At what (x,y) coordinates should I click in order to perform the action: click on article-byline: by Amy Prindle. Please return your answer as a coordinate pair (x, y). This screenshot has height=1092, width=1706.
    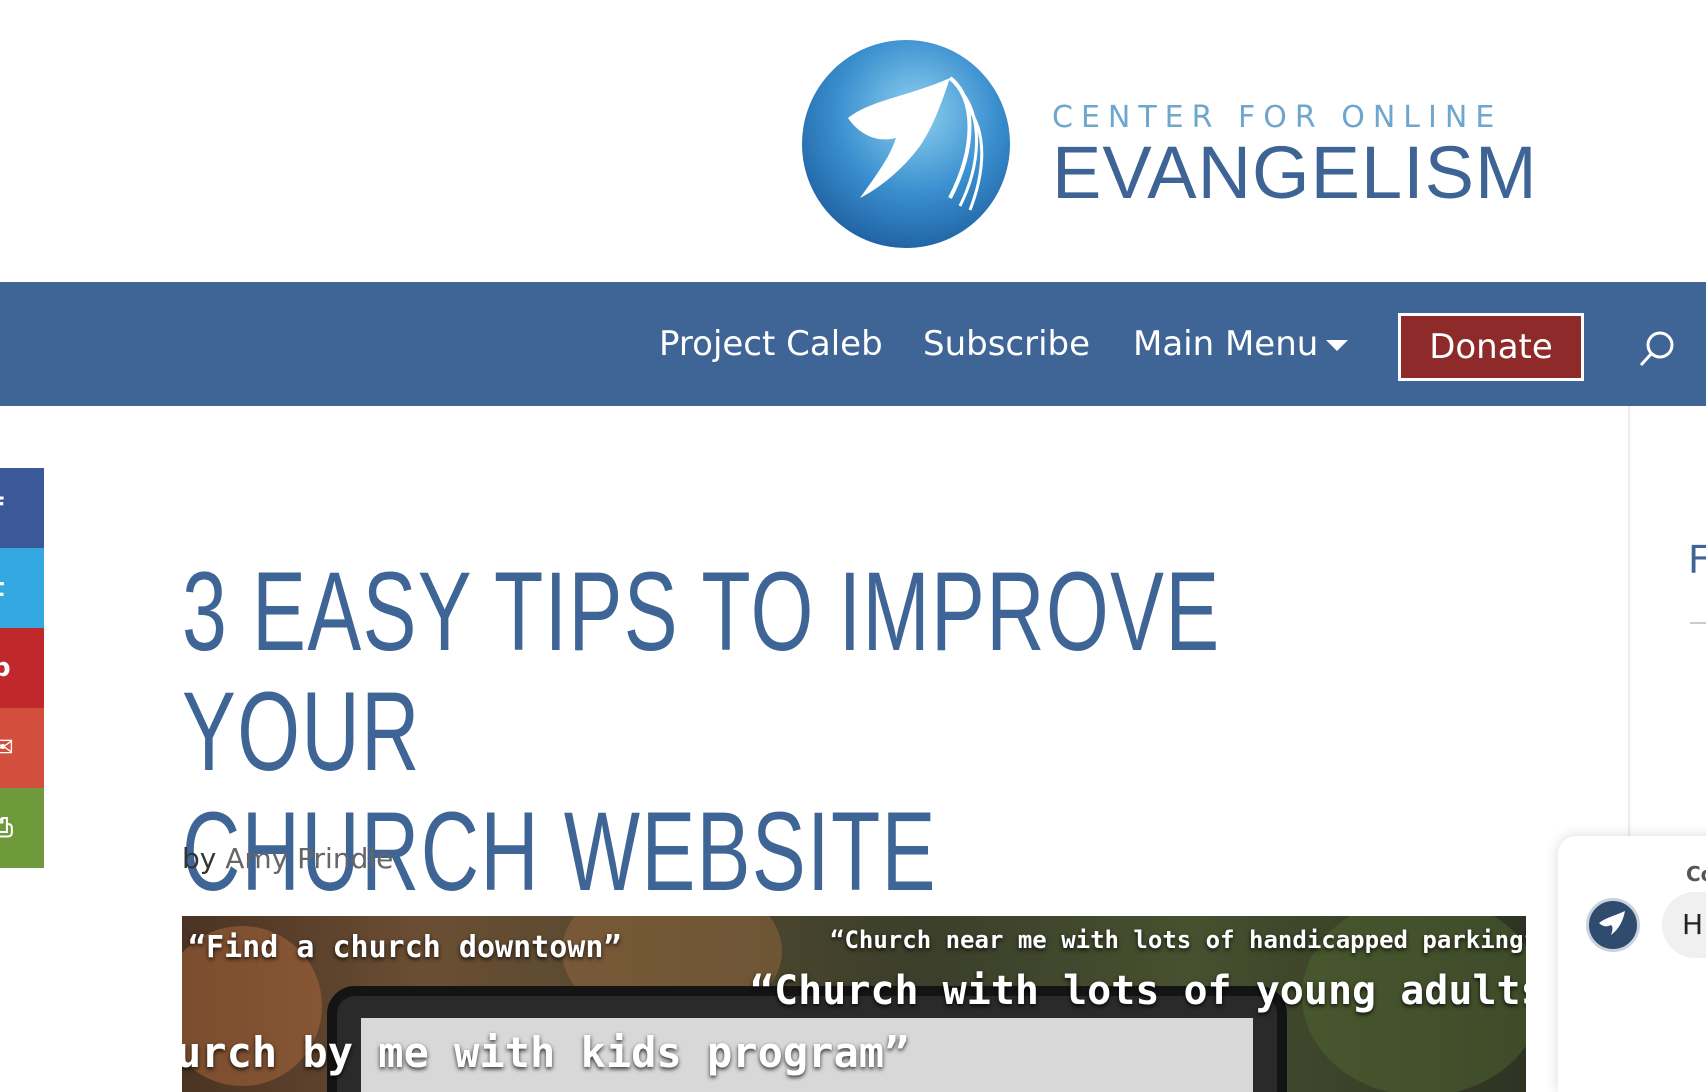
    Looking at the image, I should click on (287, 858).